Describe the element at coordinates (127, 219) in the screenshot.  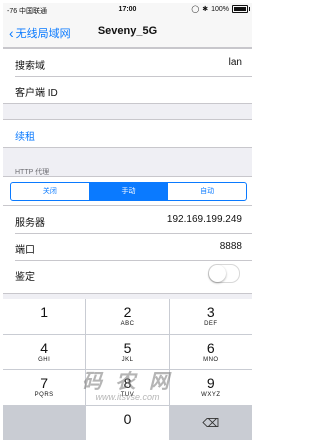
I see `server-row: 服务器 192.169.199.249` at that location.